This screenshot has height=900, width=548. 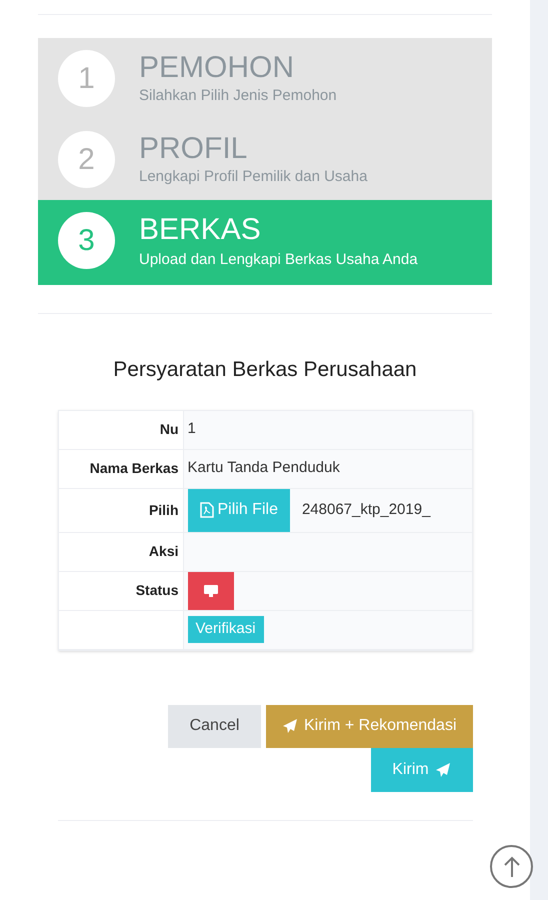 I want to click on table-cell-text: 1, so click(x=192, y=429).